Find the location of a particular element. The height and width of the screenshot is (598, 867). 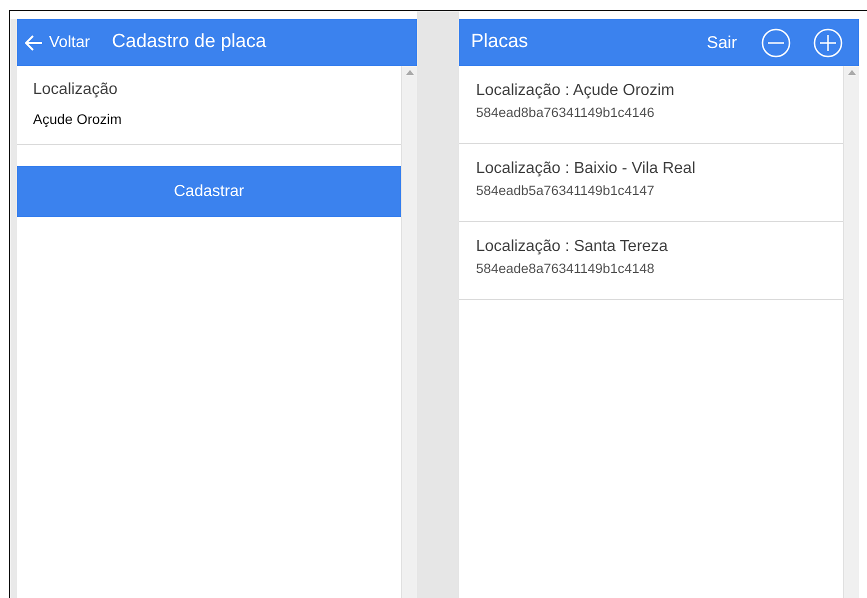

item-id: 584eade8a76341149b1c4148 is located at coordinates (566, 269).